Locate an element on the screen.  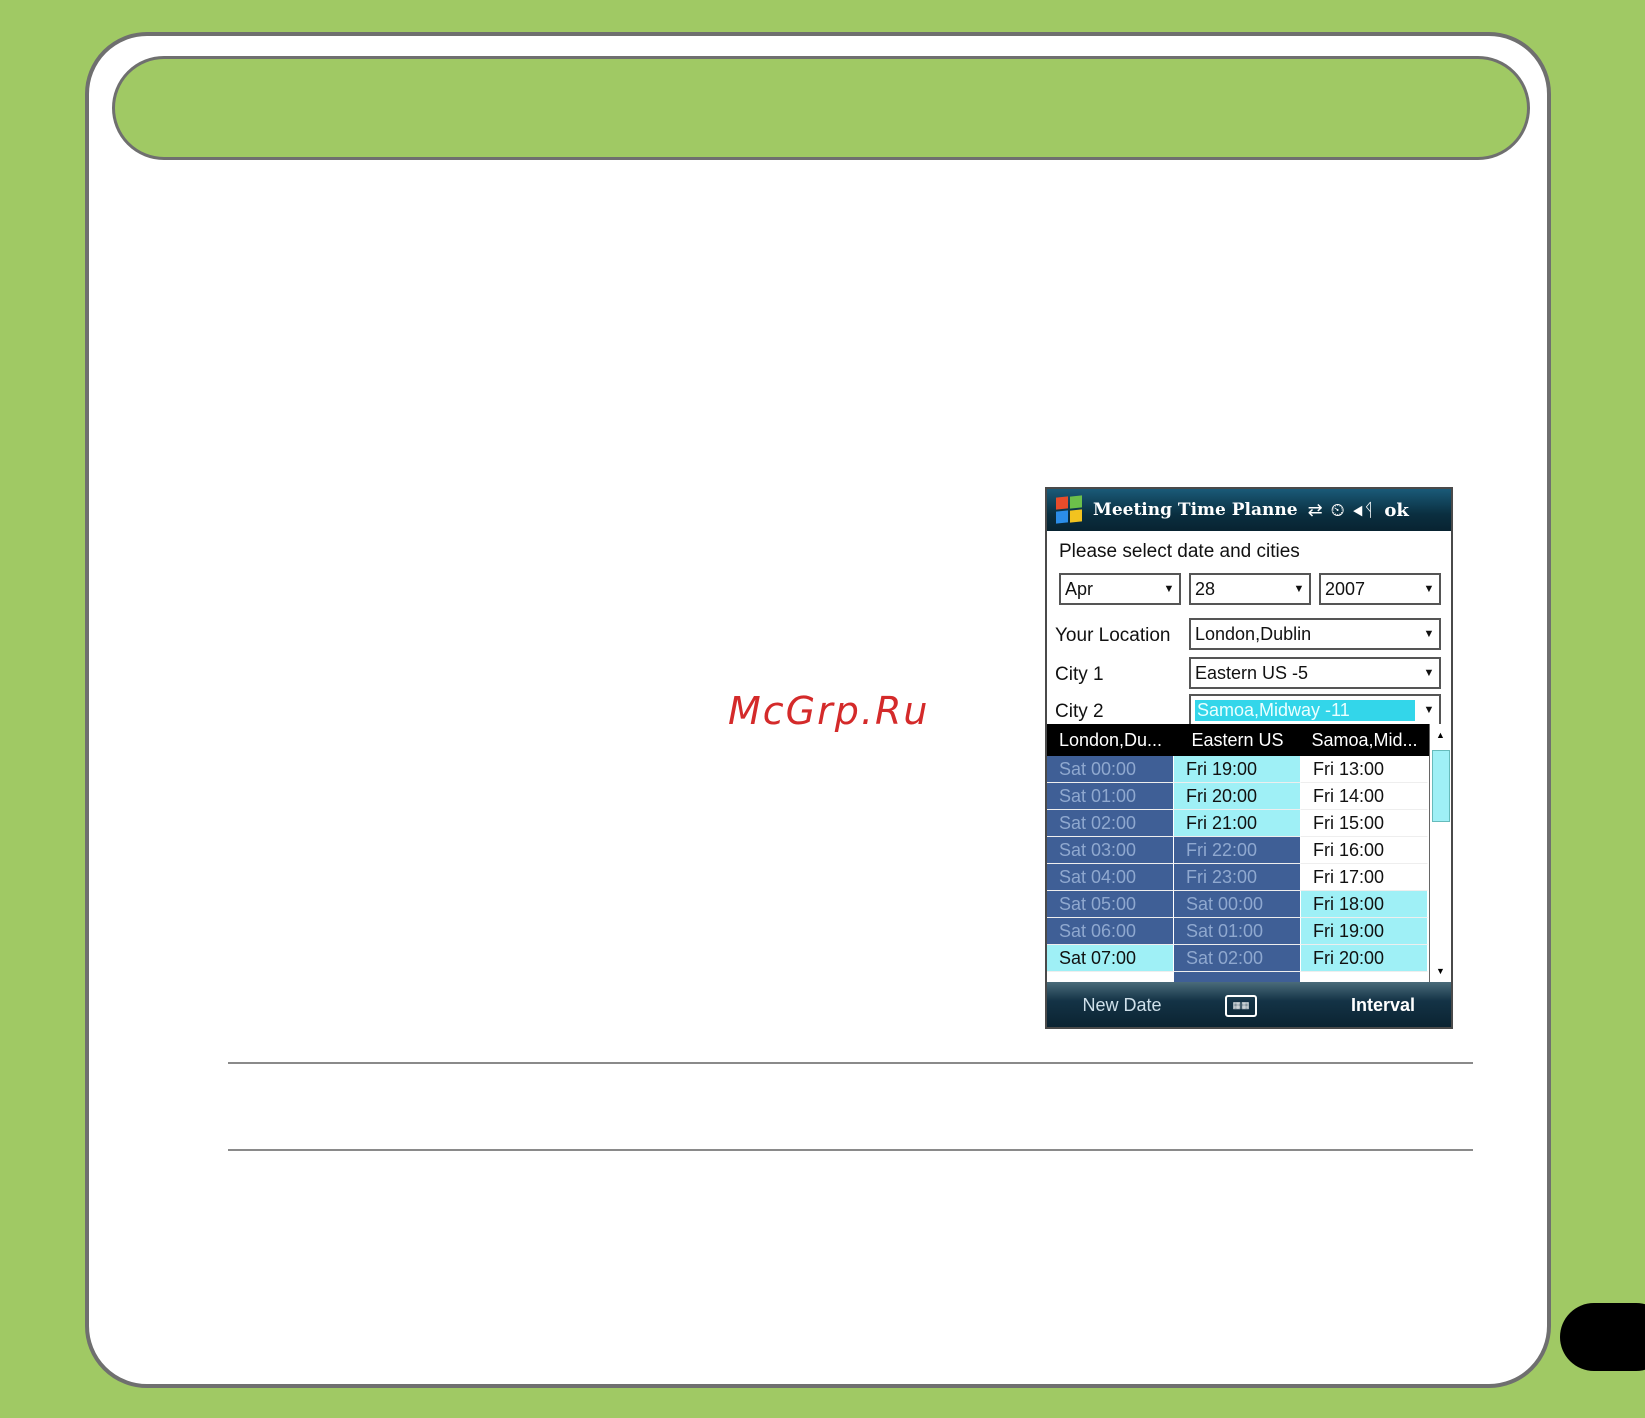
app-title: Meeting Time Planne is located at coordinates (1195, 510).